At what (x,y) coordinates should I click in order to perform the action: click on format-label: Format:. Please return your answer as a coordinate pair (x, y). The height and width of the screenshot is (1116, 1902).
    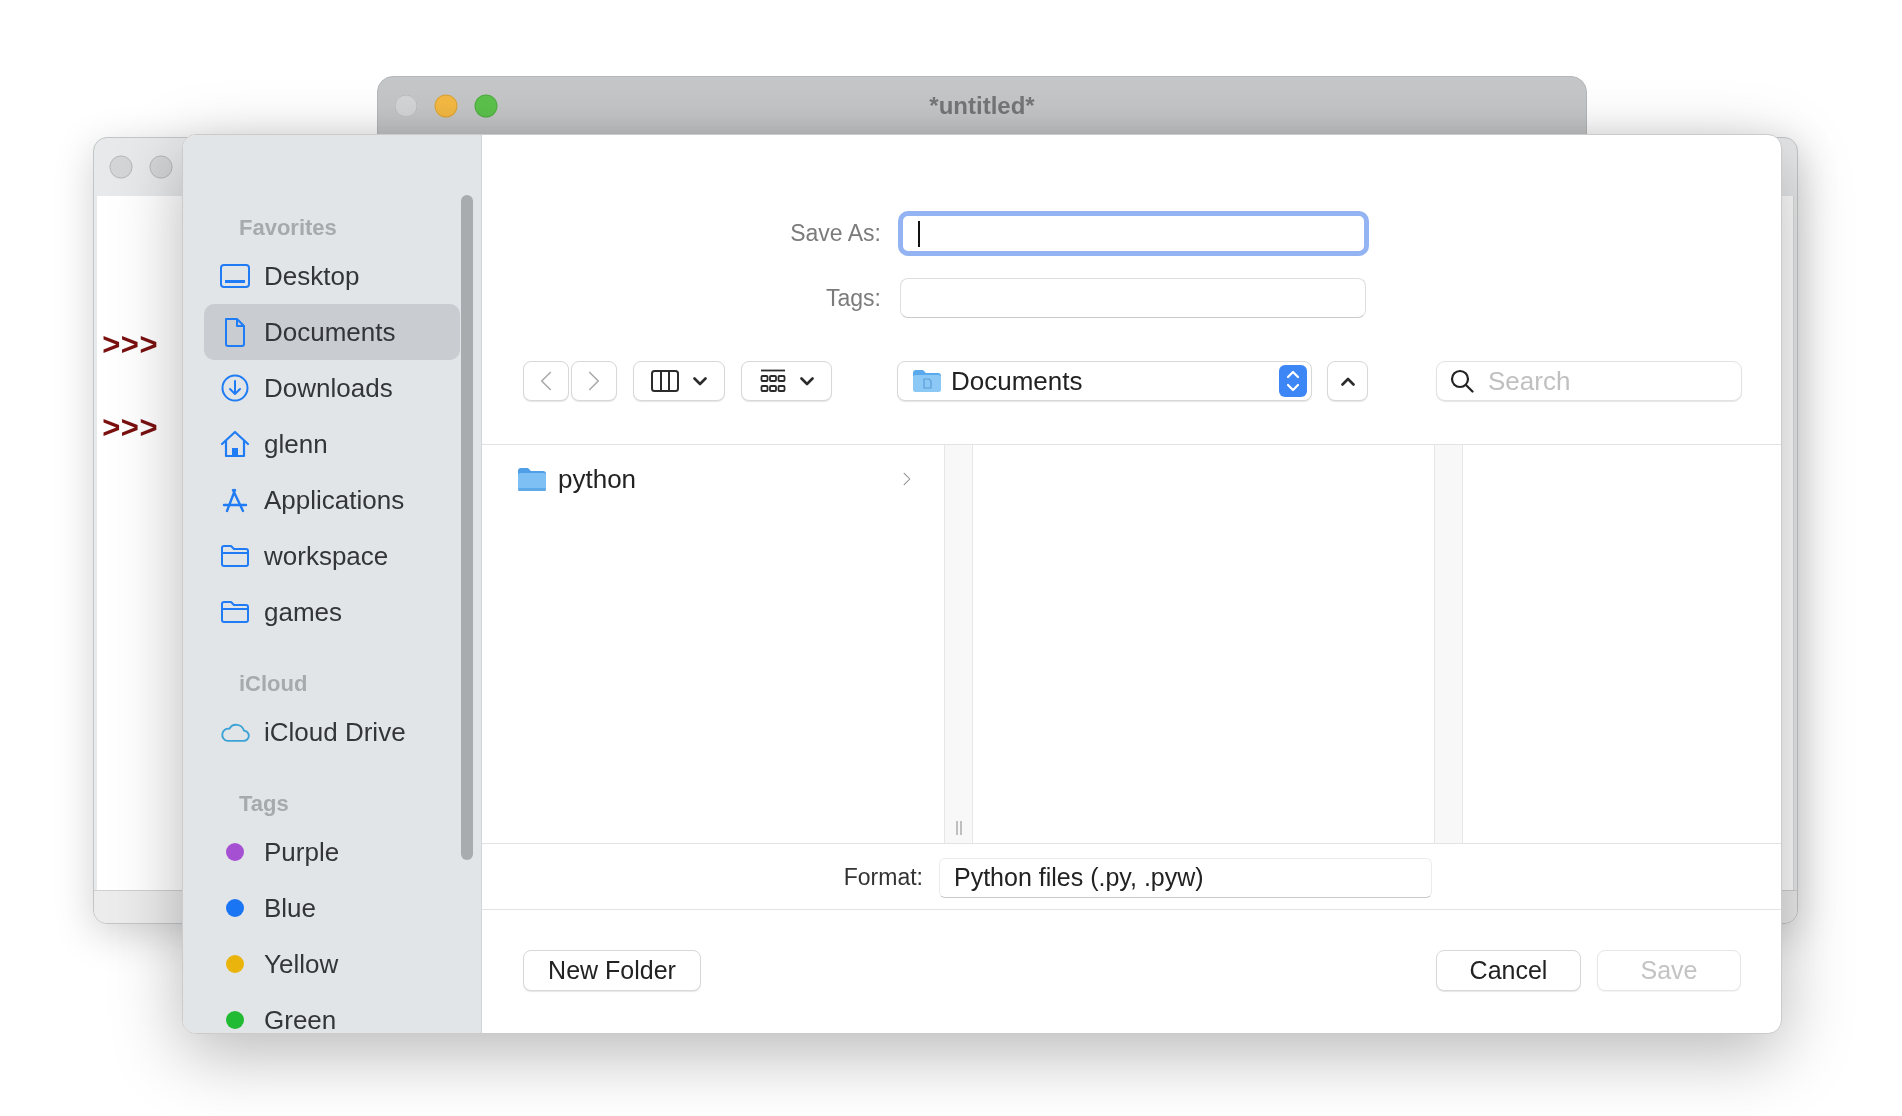
    Looking at the image, I should click on (882, 878).